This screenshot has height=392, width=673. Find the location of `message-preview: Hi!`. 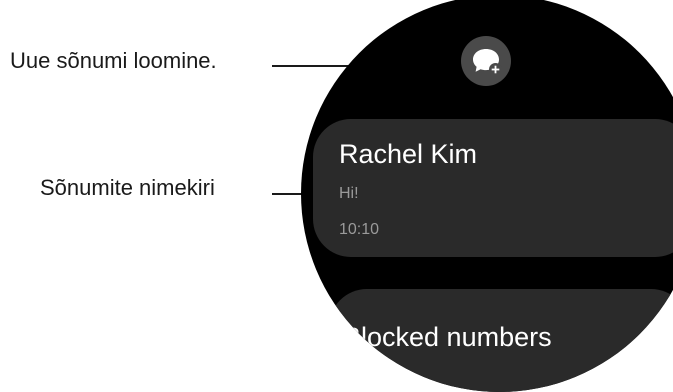

message-preview: Hi! is located at coordinates (349, 193).